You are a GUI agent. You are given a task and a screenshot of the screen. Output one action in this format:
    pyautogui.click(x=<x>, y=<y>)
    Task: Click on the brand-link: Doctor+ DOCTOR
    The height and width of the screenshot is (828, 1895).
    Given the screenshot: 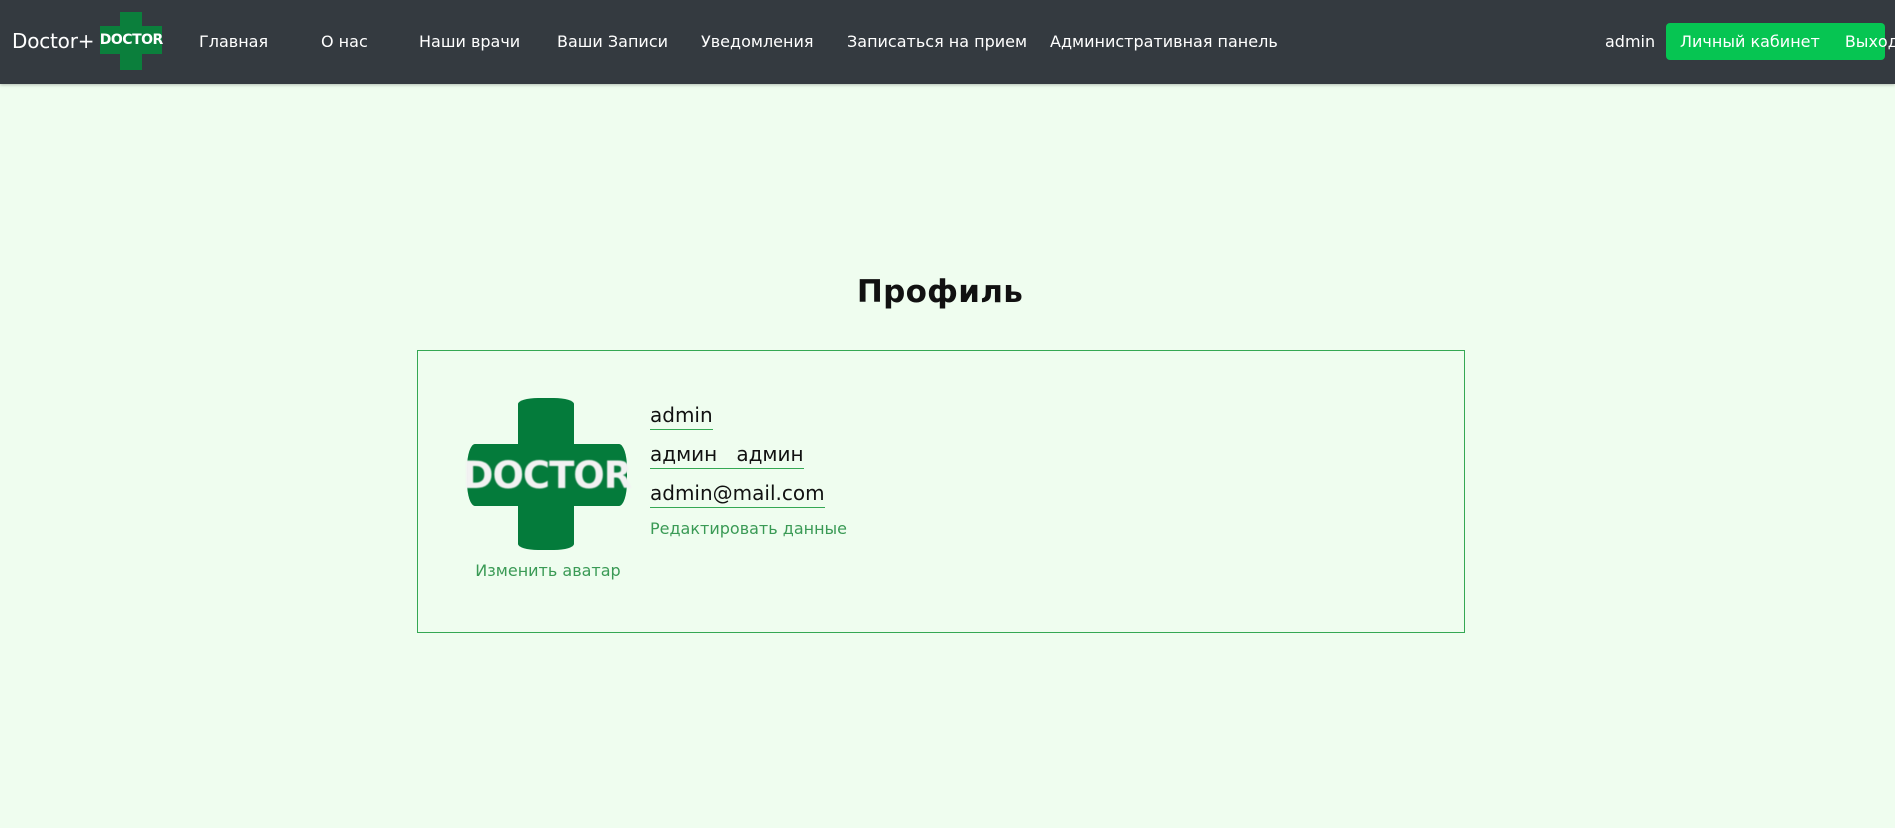 What is the action you would take?
    pyautogui.click(x=88, y=41)
    